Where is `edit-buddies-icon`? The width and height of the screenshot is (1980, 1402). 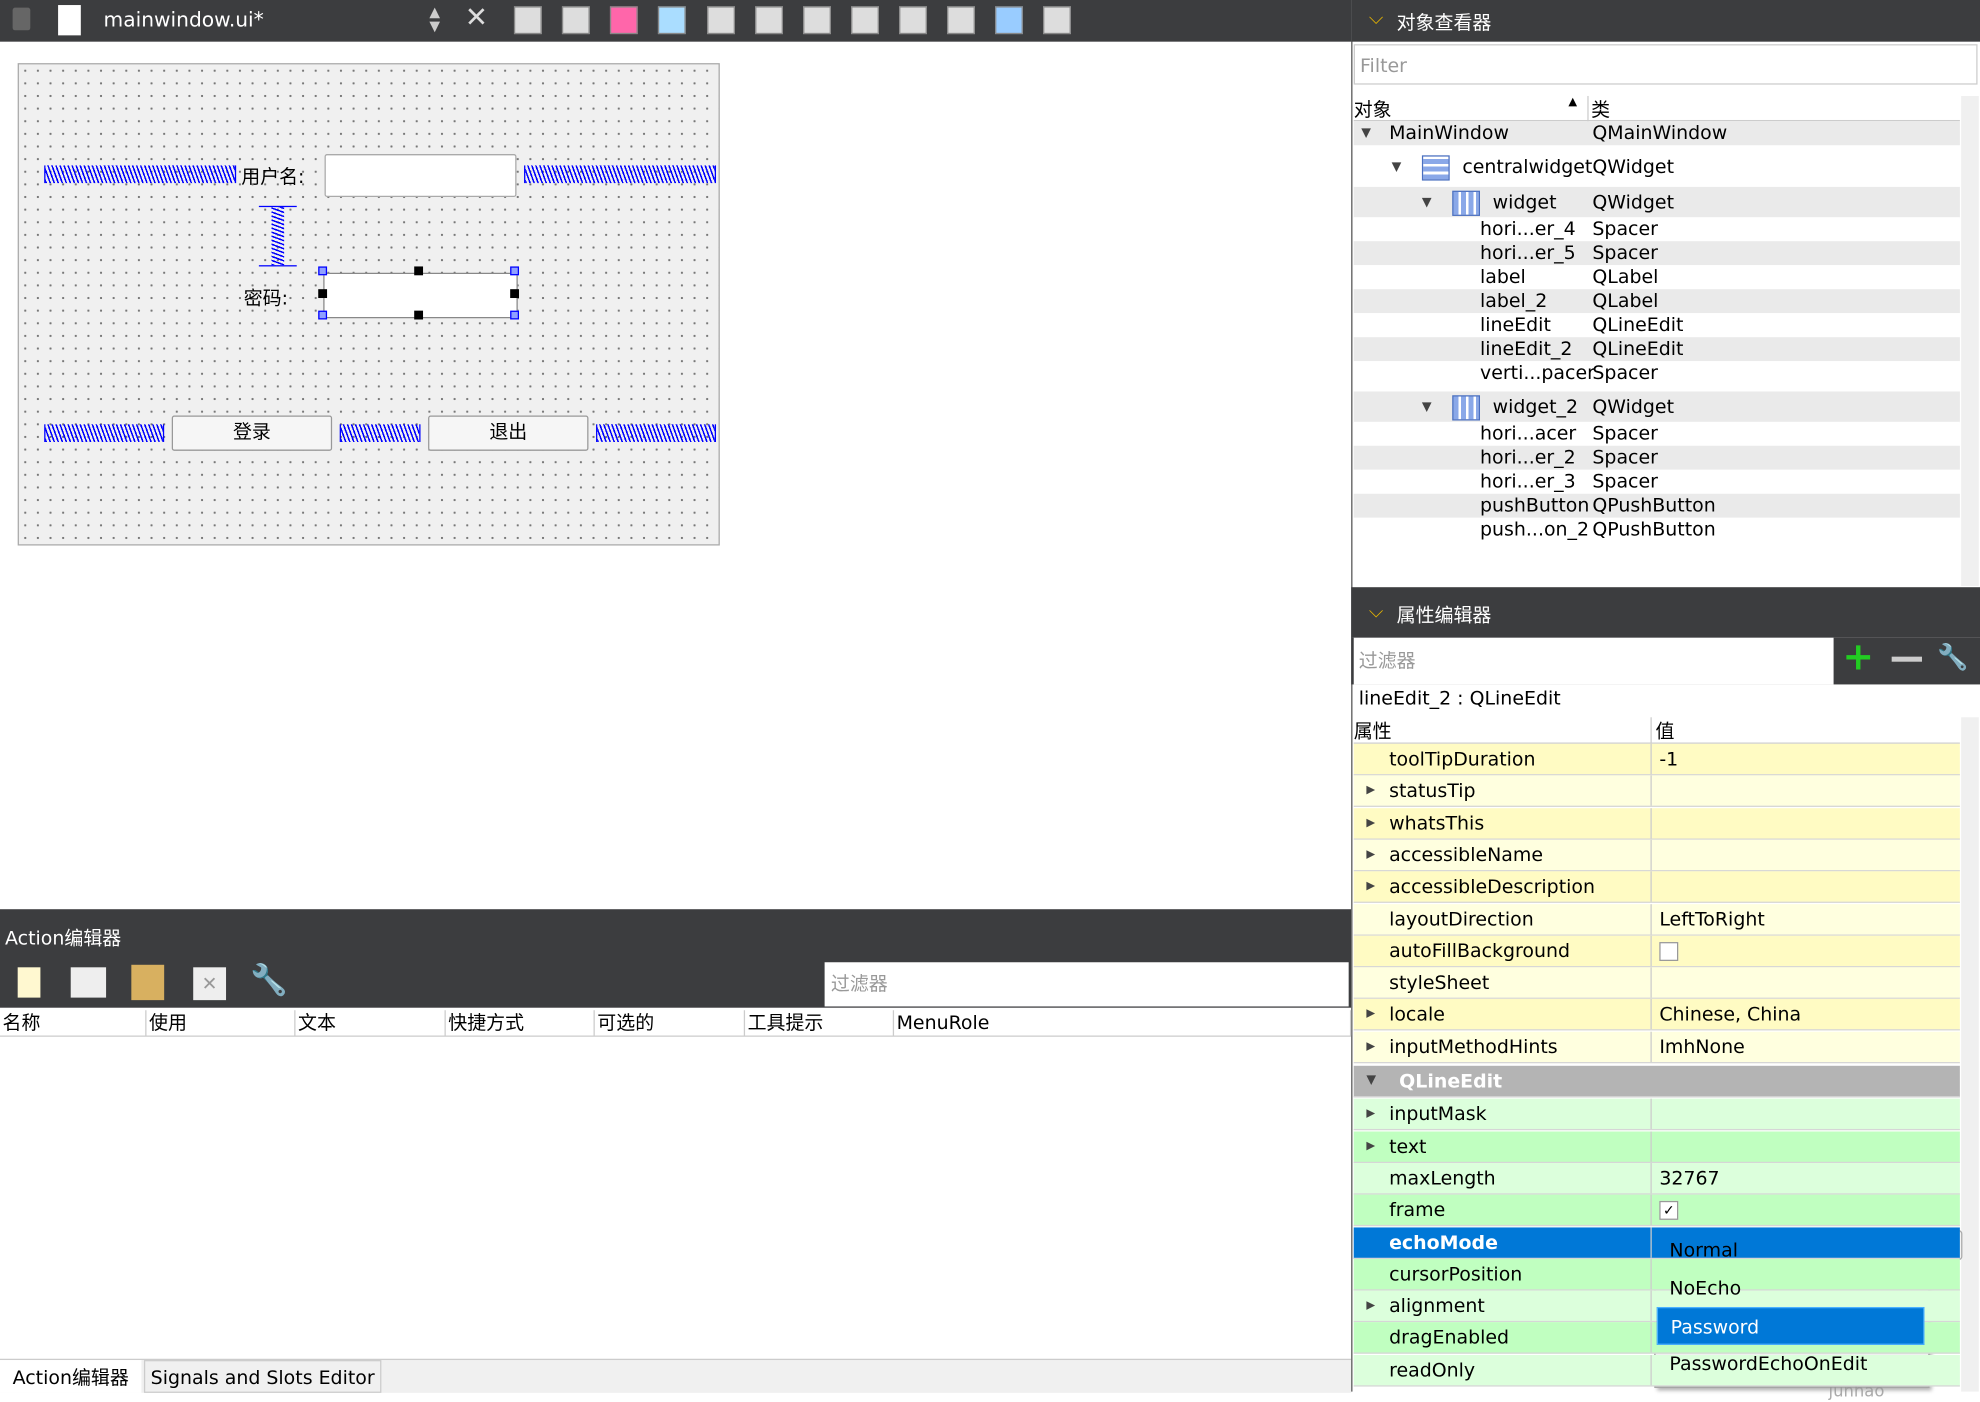 edit-buddies-icon is located at coordinates (623, 20).